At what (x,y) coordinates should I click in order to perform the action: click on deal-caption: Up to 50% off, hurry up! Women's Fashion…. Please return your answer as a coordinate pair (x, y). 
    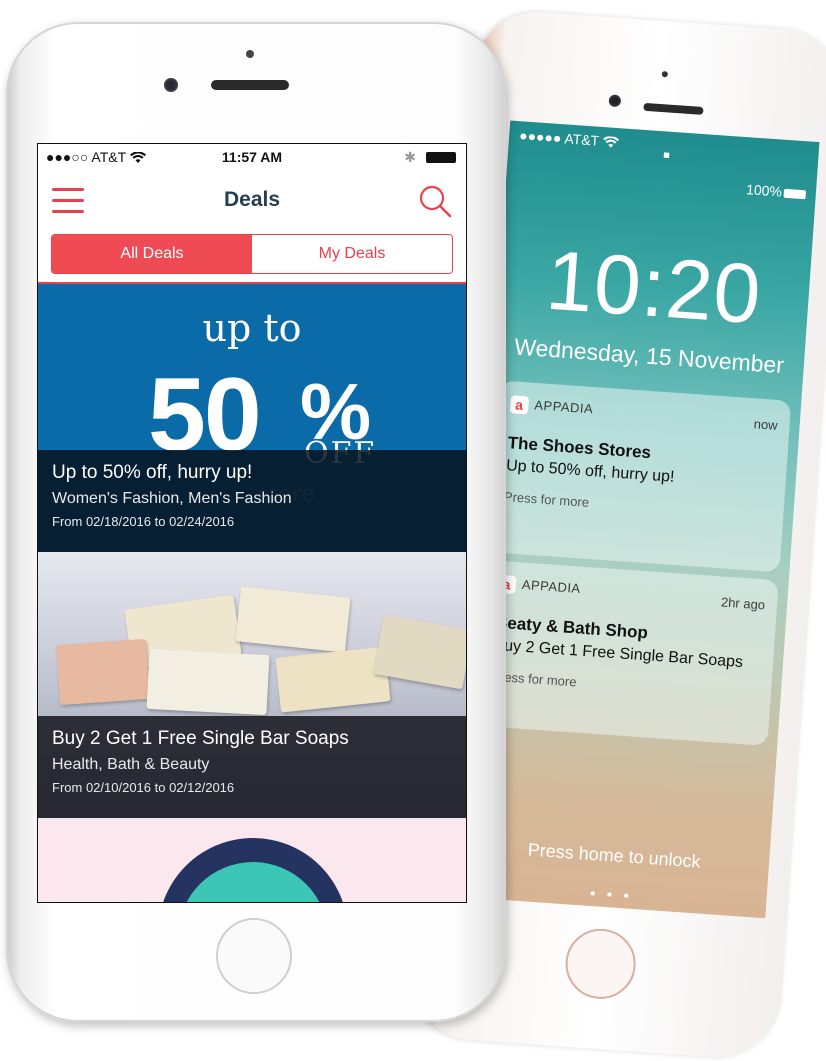
    Looking at the image, I should click on (252, 501).